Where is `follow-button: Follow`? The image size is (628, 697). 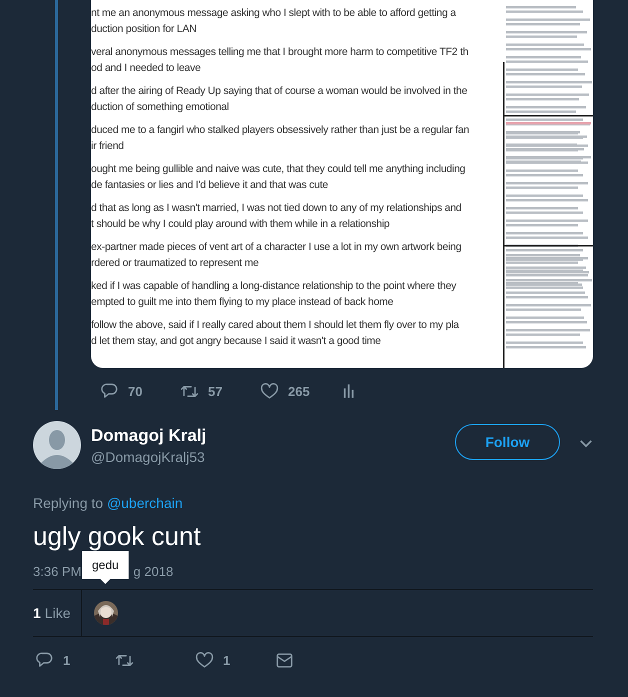 follow-button: Follow is located at coordinates (507, 442).